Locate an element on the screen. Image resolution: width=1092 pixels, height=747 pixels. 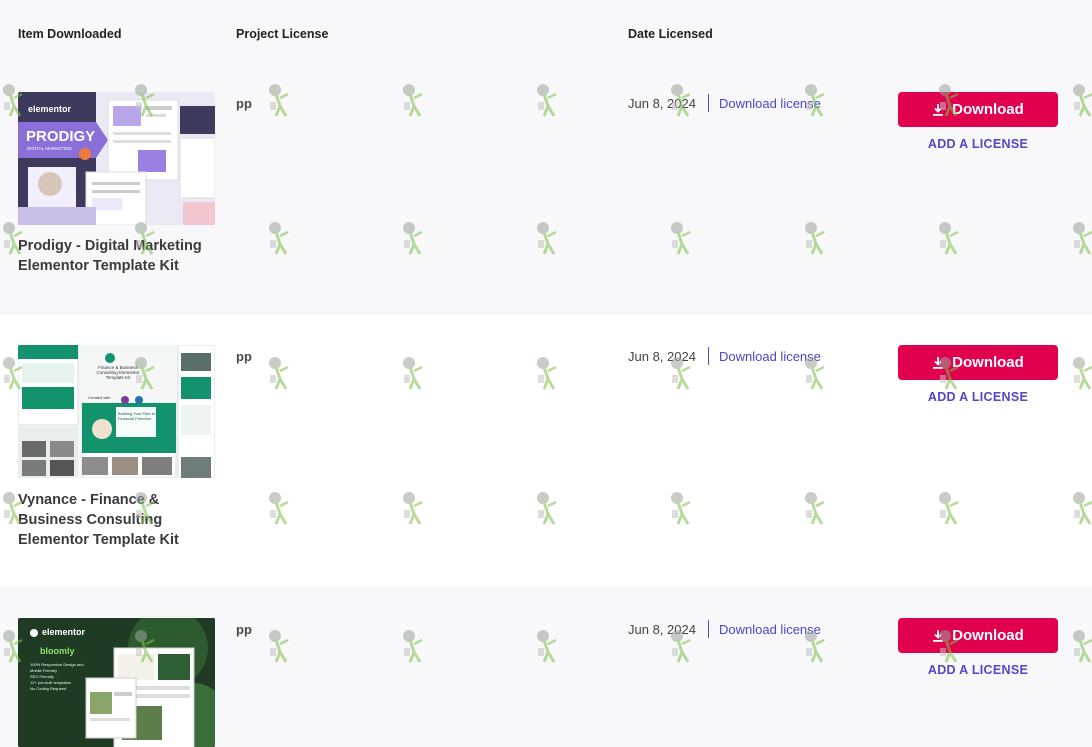
thumb-sub: DIGITAL MARKETING is located at coordinates (50, 148).